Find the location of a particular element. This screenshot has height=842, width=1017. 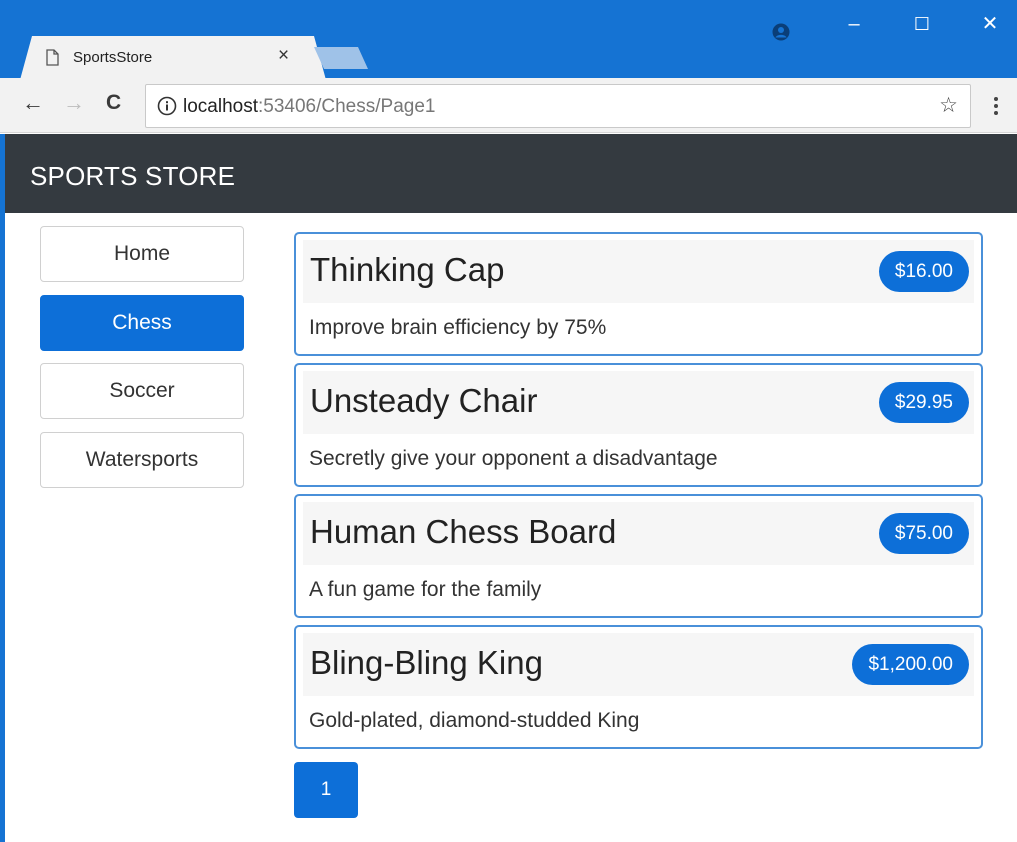

address-bar: localhost:53406/Chess/Page1 ☆ is located at coordinates (558, 106).